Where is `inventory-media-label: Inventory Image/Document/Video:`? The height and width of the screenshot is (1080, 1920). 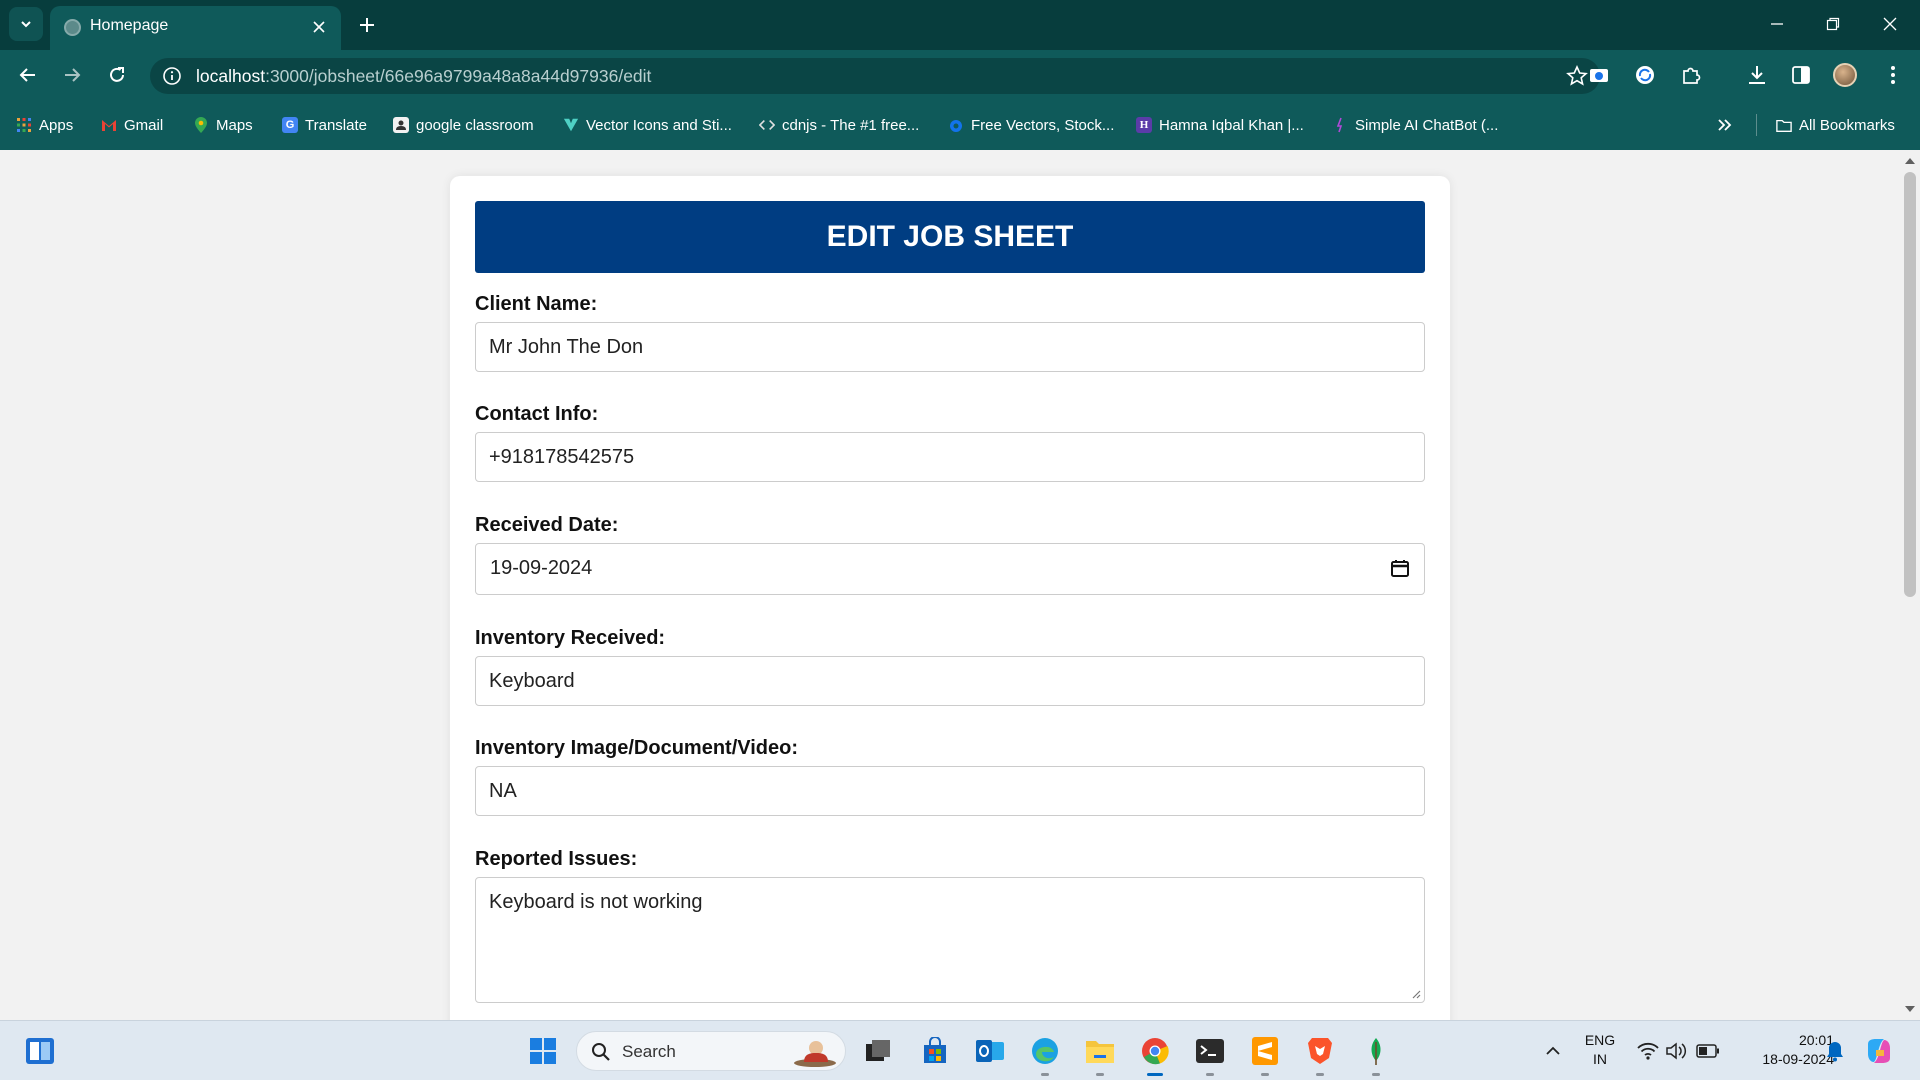 inventory-media-label: Inventory Image/Document/Video: is located at coordinates (637, 748).